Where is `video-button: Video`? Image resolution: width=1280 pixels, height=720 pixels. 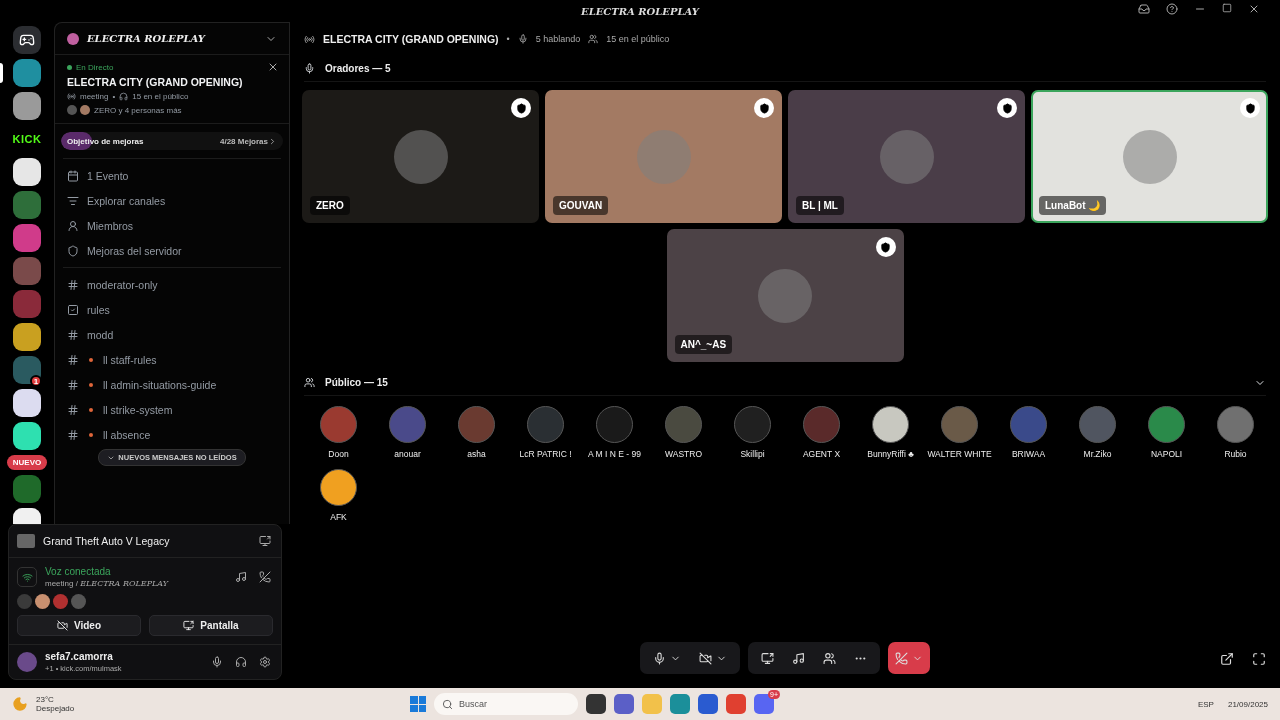
video-button: Video is located at coordinates (79, 625).